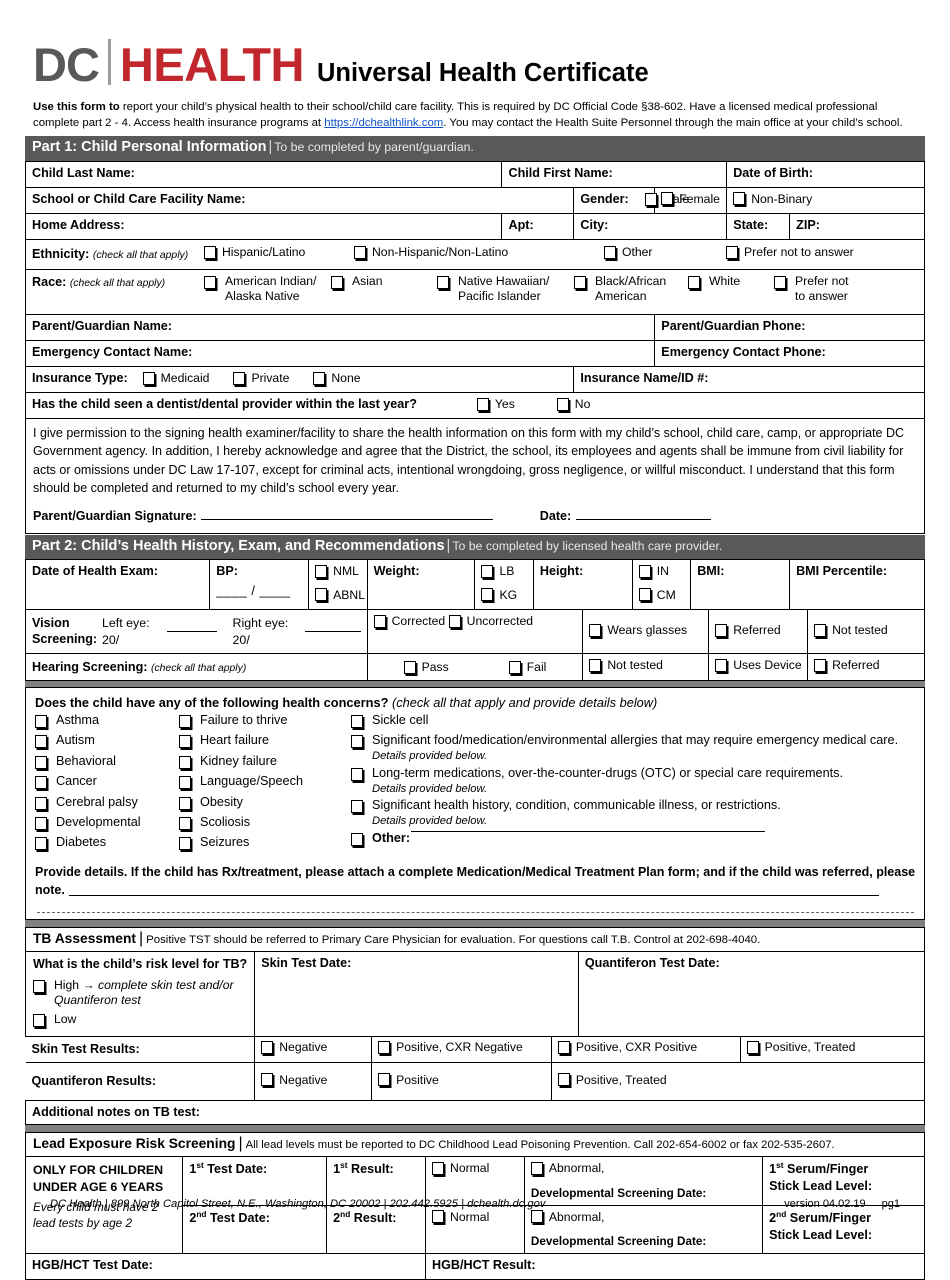  I want to click on field-city: City:, so click(650, 227).